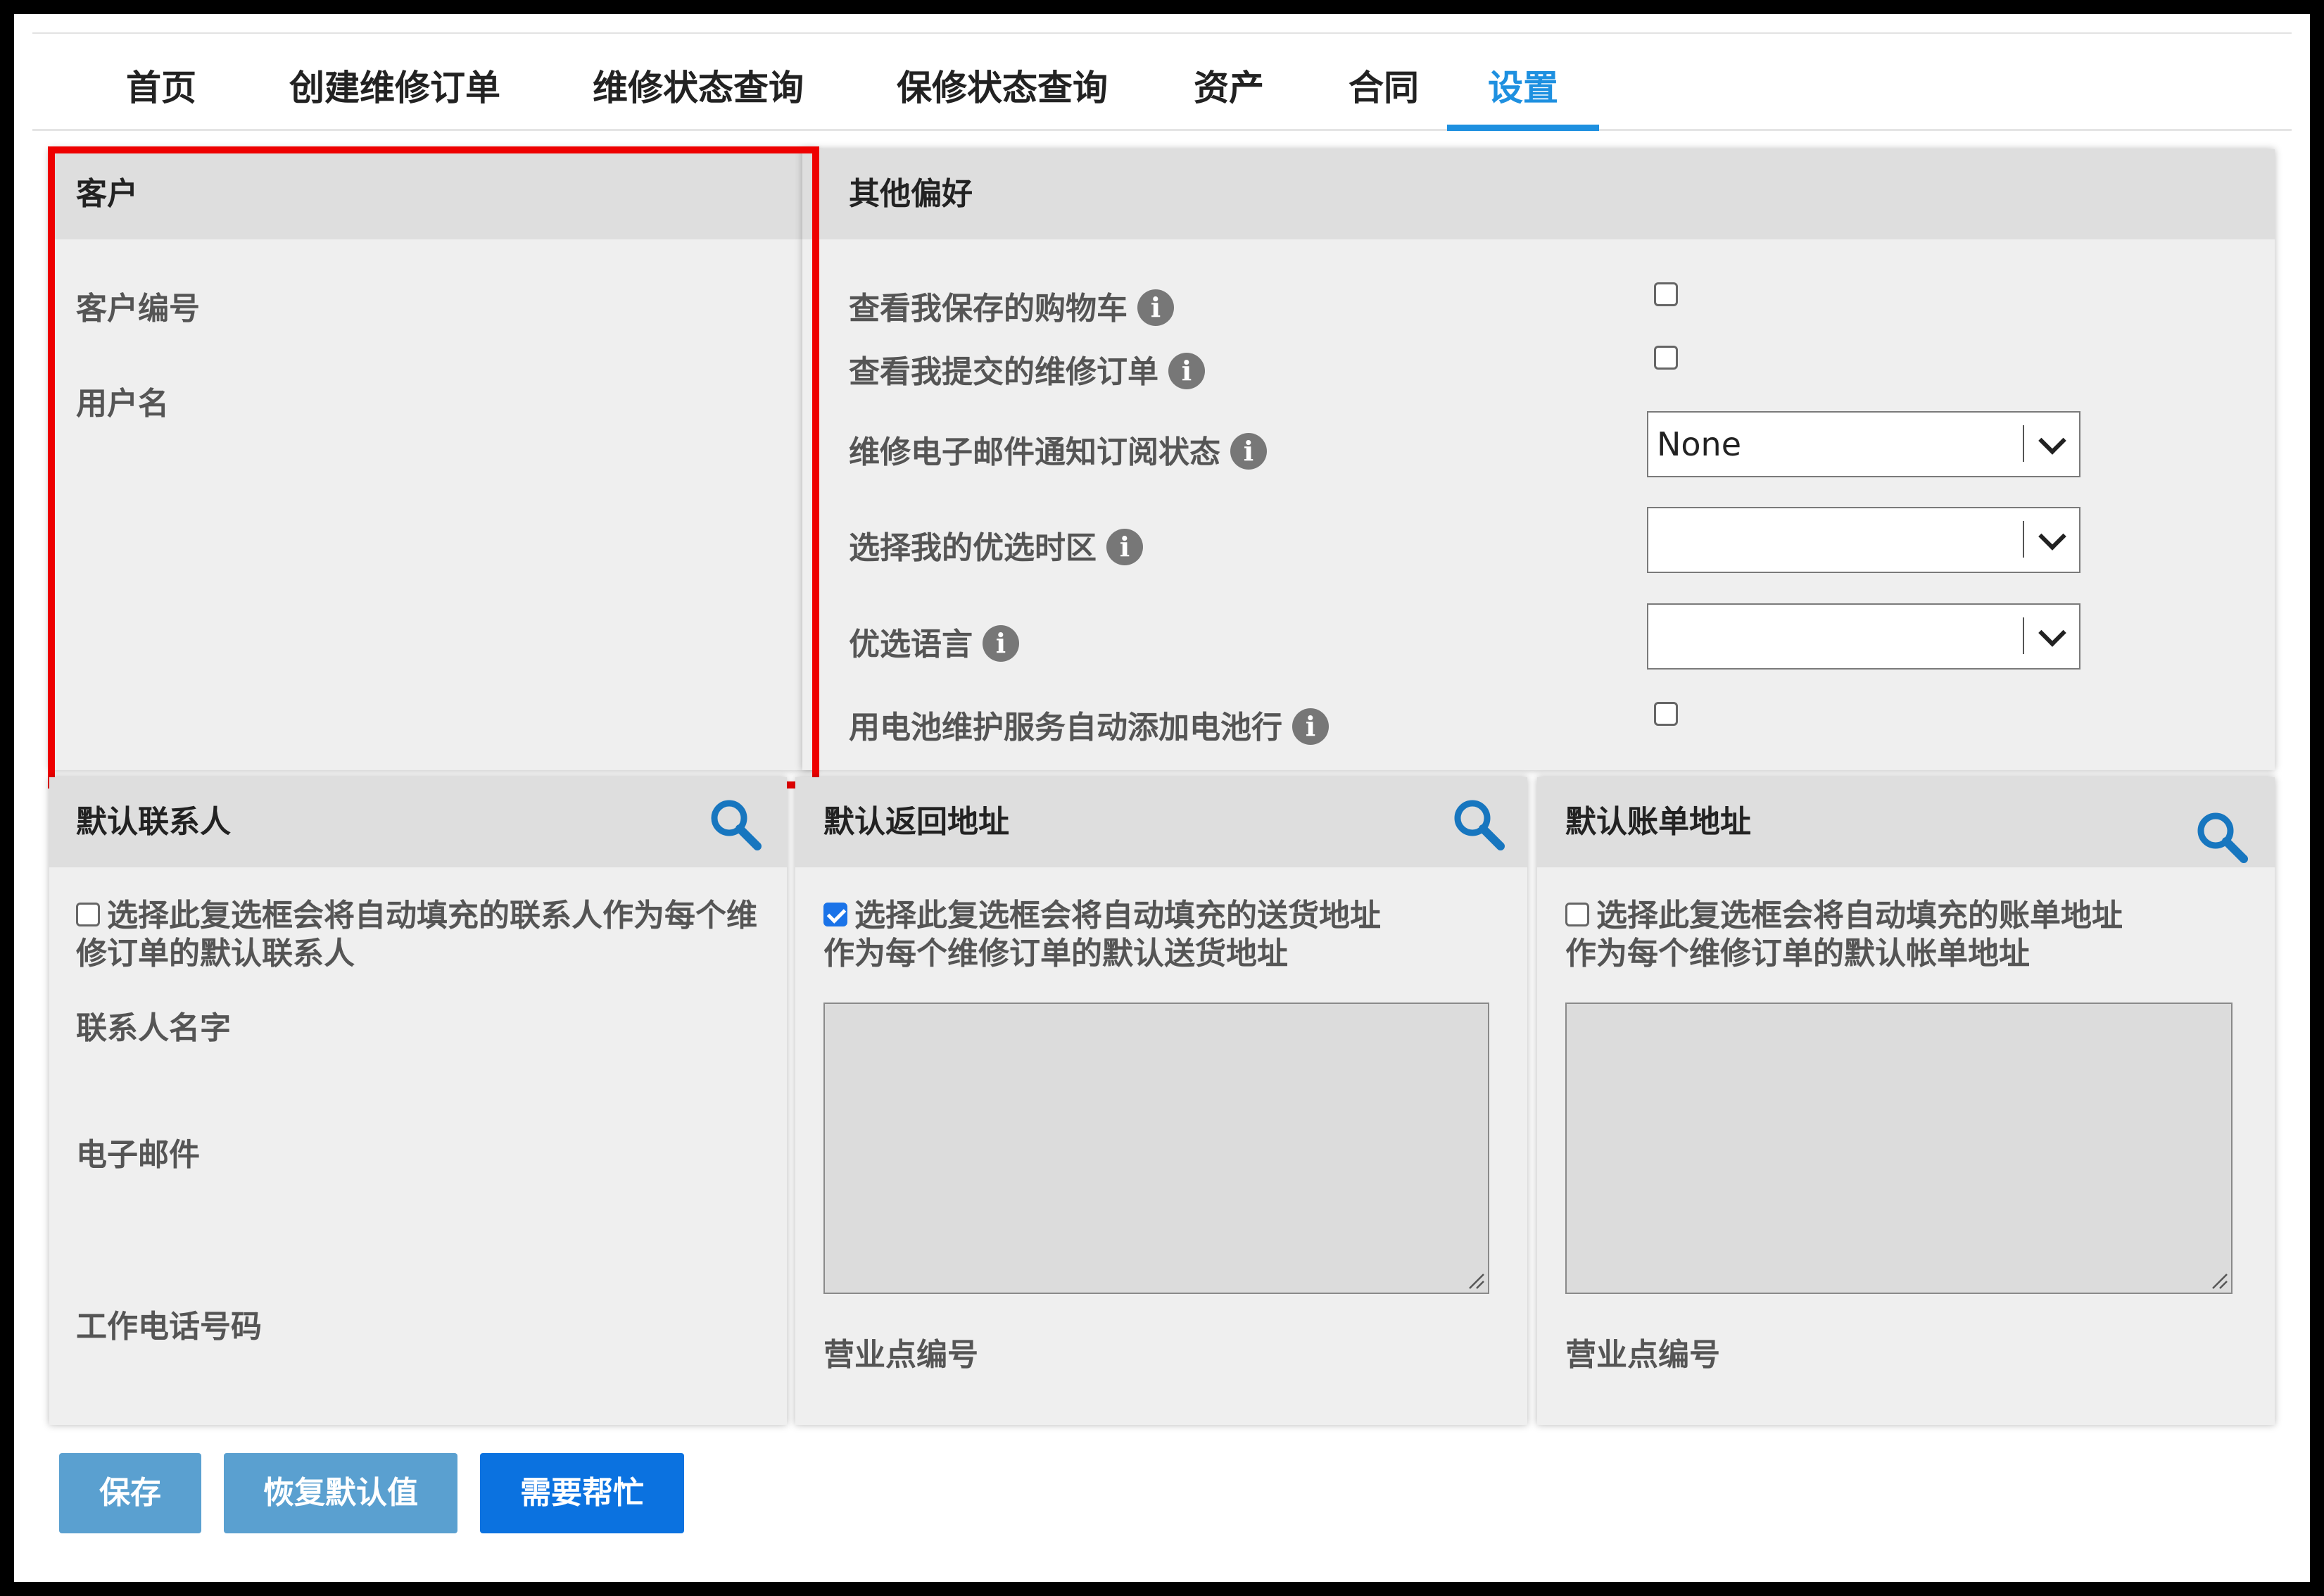 This screenshot has width=2324, height=1596. Describe the element at coordinates (395, 81) in the screenshot. I see `tab-create-repair-order: 创建维修订单` at that location.